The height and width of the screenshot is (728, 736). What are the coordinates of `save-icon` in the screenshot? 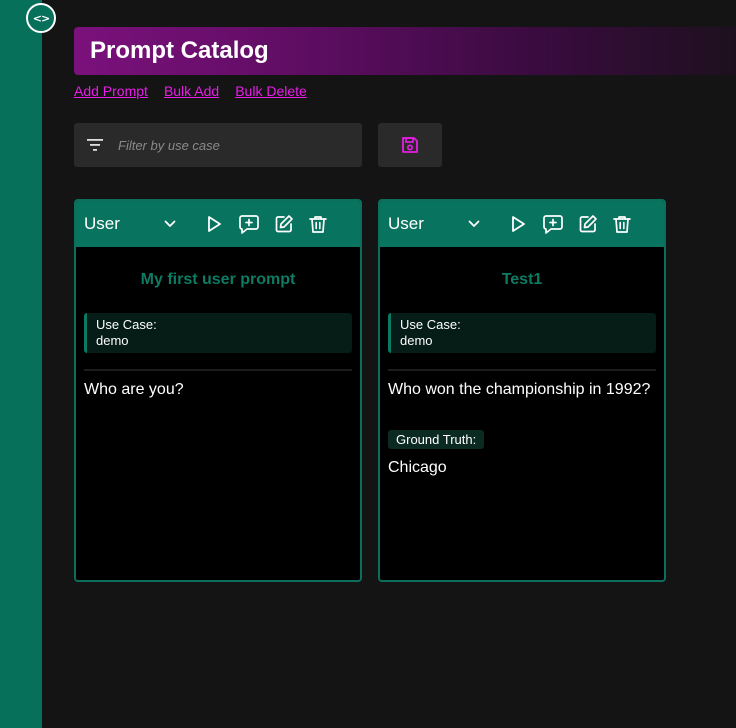 It's located at (410, 145).